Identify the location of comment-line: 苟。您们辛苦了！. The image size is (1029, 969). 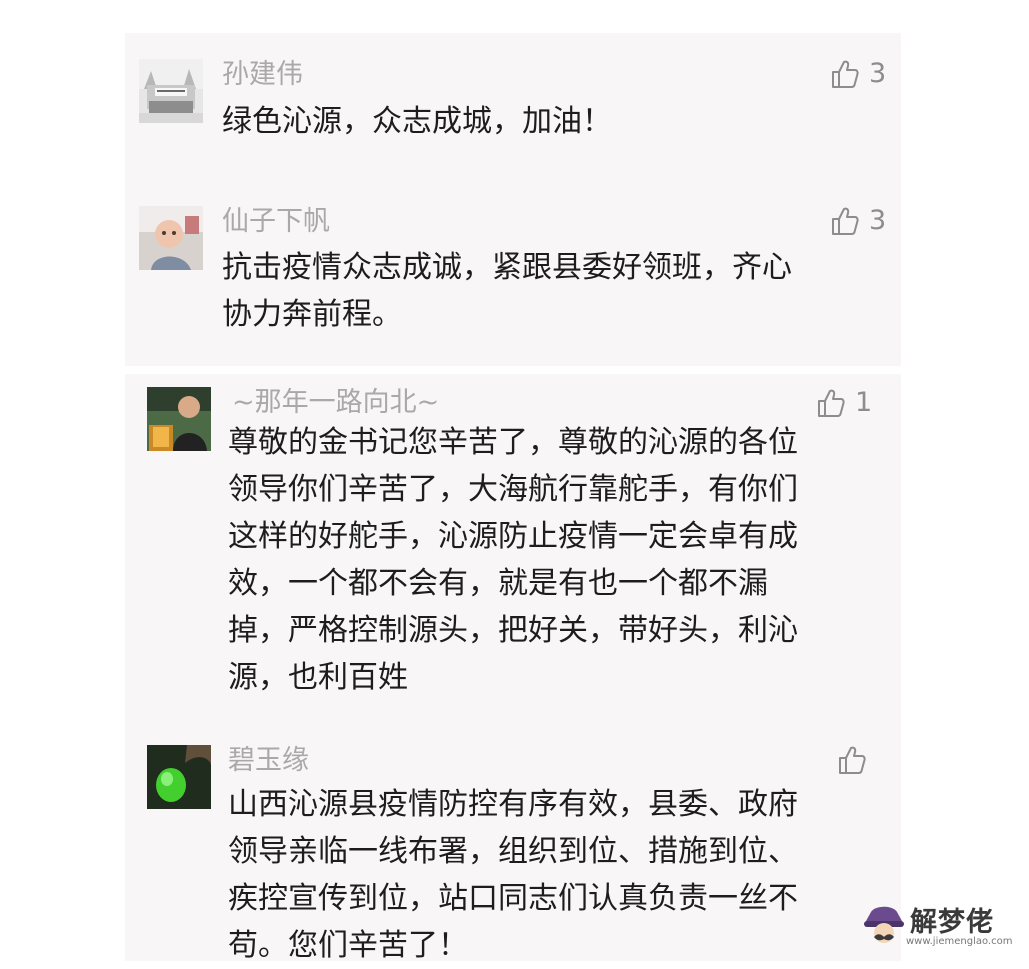
(348, 945).